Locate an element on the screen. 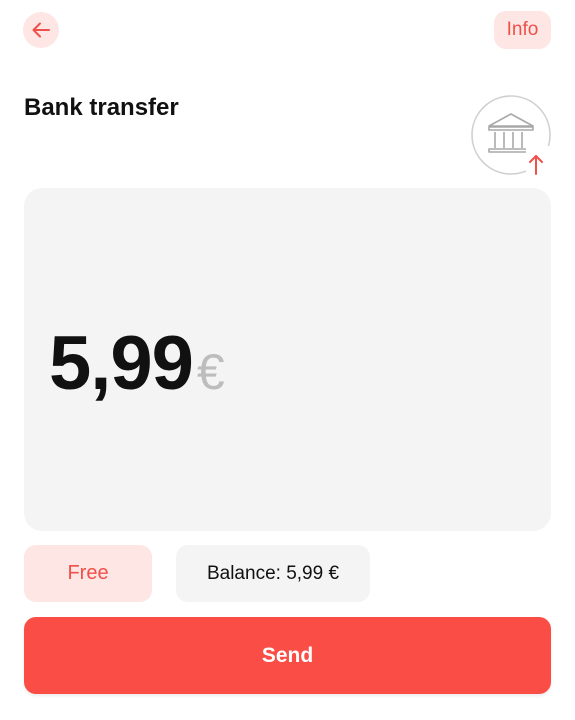 This screenshot has height=720, width=575. send-button: Send is located at coordinates (287, 655).